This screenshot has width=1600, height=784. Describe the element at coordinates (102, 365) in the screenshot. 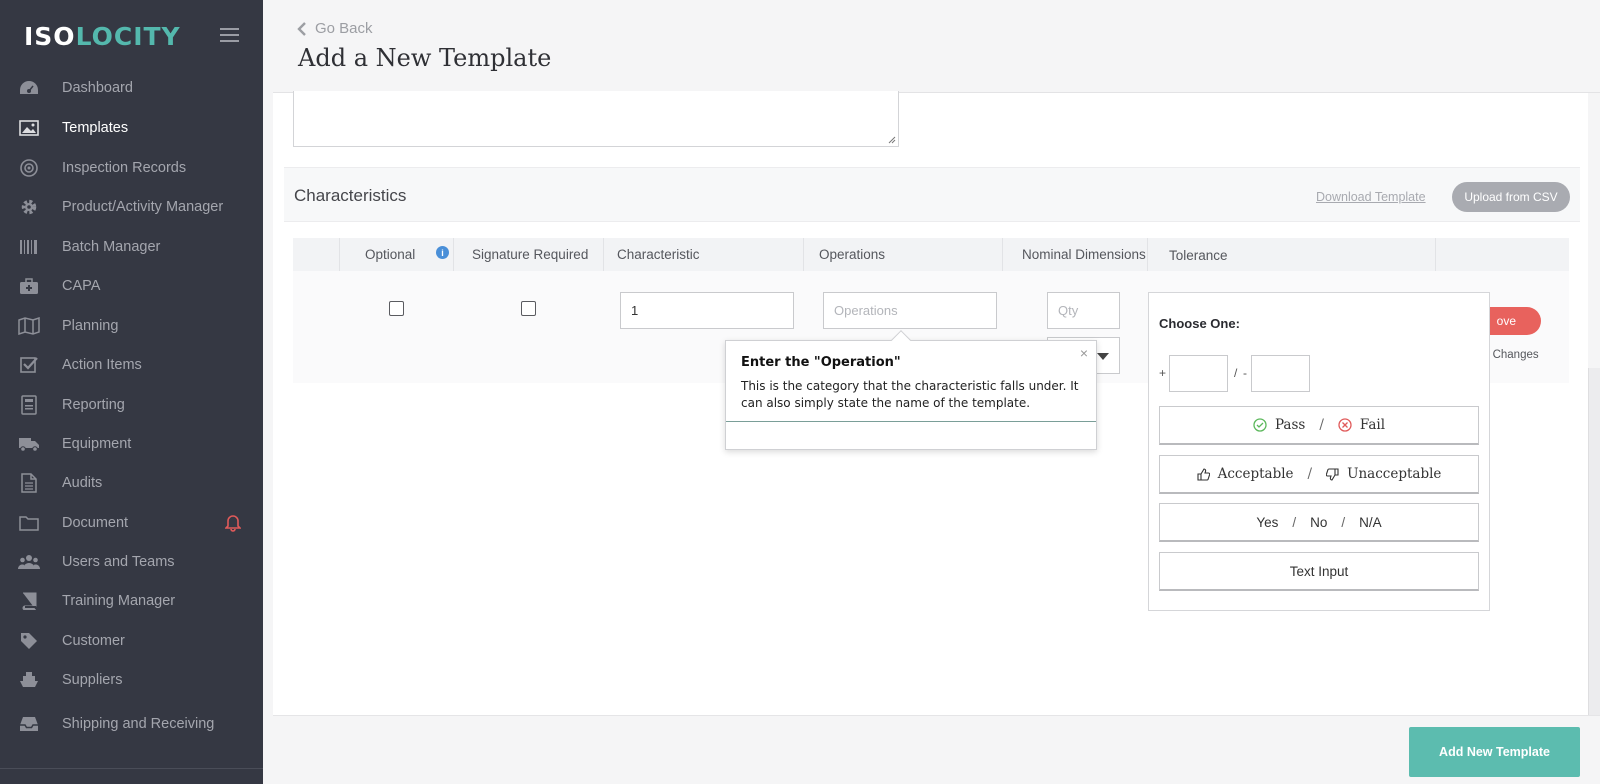

I see `sidebar-item-label: Action Items` at that location.